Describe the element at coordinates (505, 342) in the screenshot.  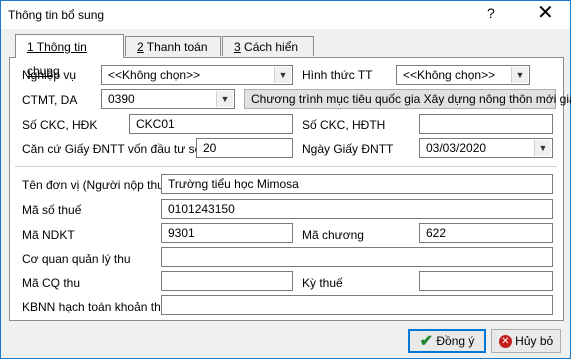
I see `cancel-icon: ✕` at that location.